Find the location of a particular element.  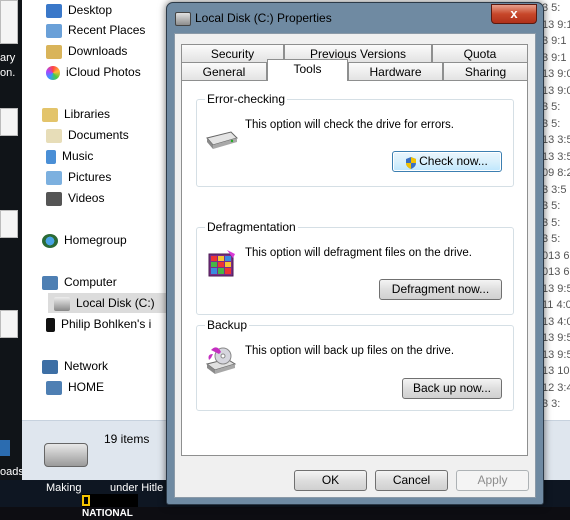

nav-item-computer: Computer is located at coordinates (79, 282).